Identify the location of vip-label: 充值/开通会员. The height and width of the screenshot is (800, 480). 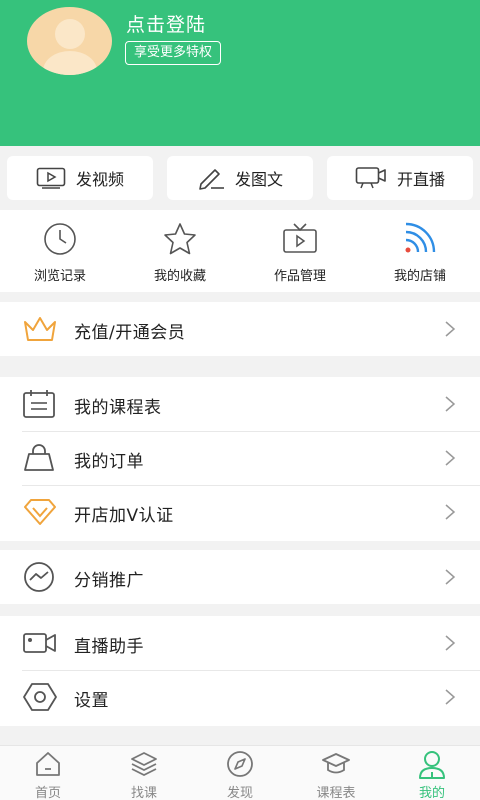
(130, 333).